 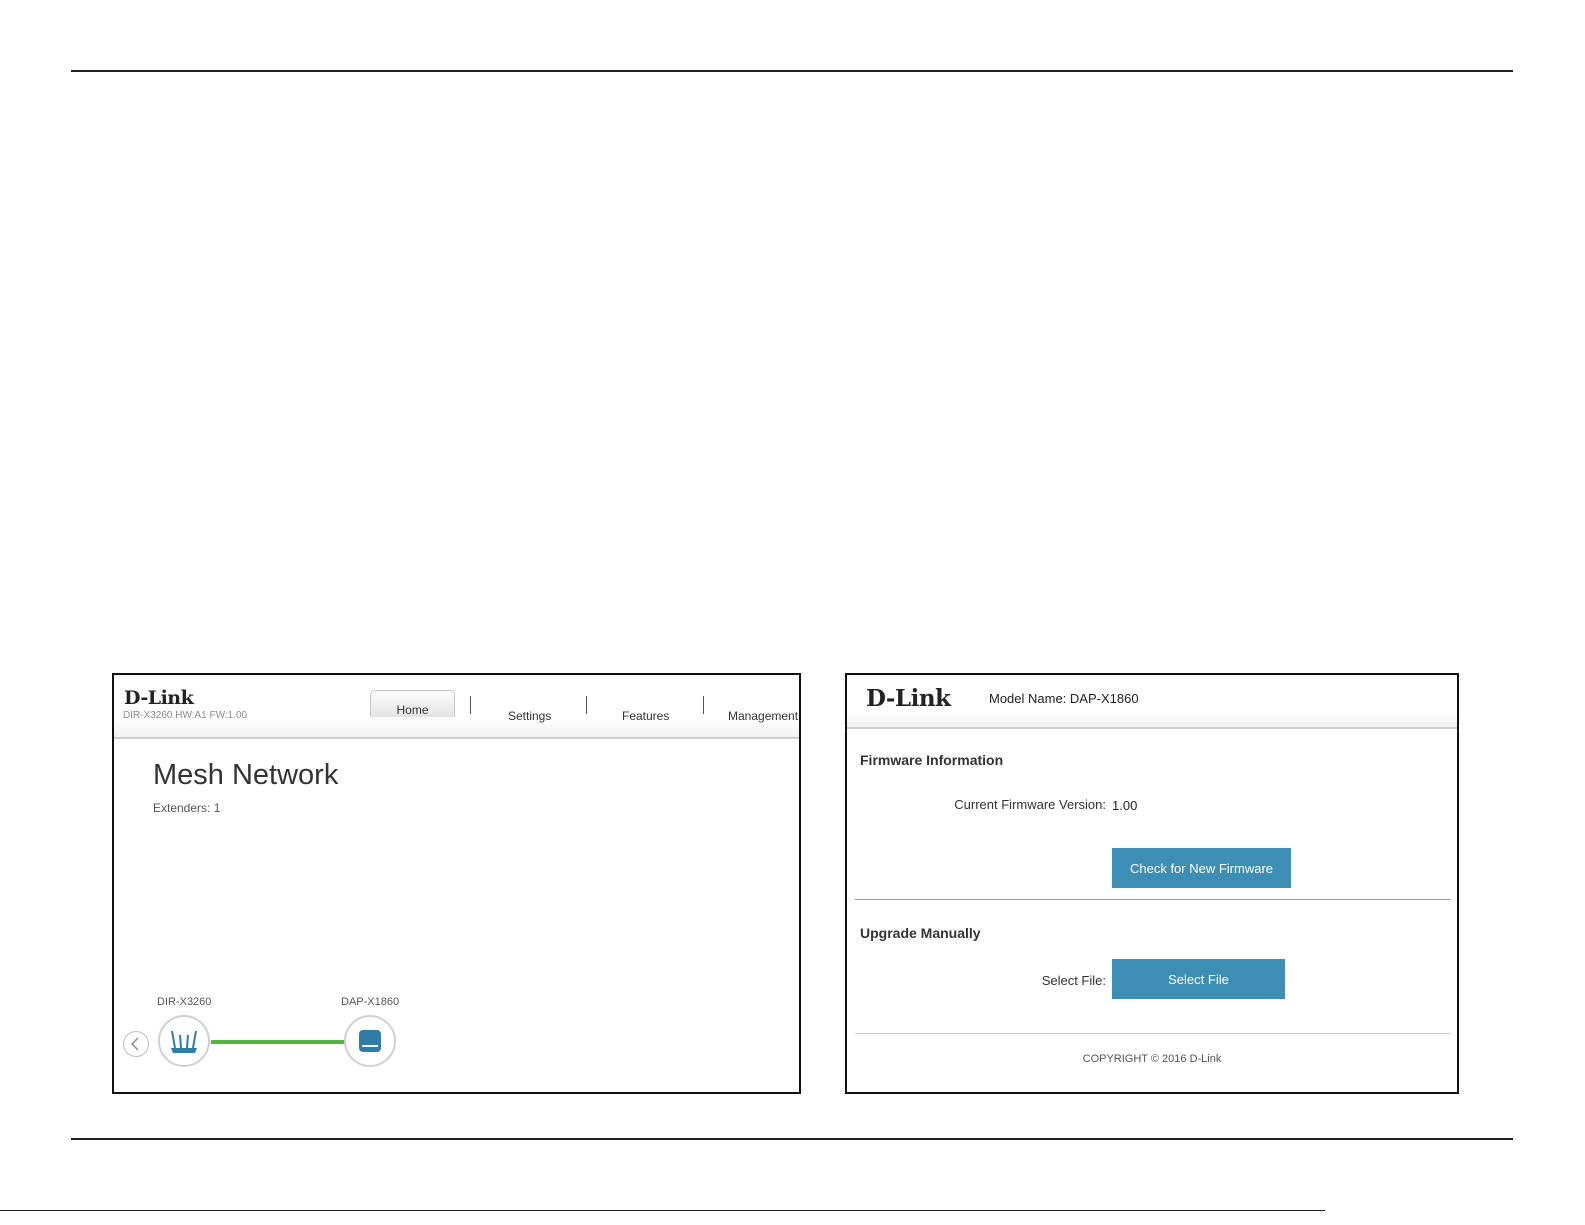 I want to click on back-button, so click(x=136, y=1044).